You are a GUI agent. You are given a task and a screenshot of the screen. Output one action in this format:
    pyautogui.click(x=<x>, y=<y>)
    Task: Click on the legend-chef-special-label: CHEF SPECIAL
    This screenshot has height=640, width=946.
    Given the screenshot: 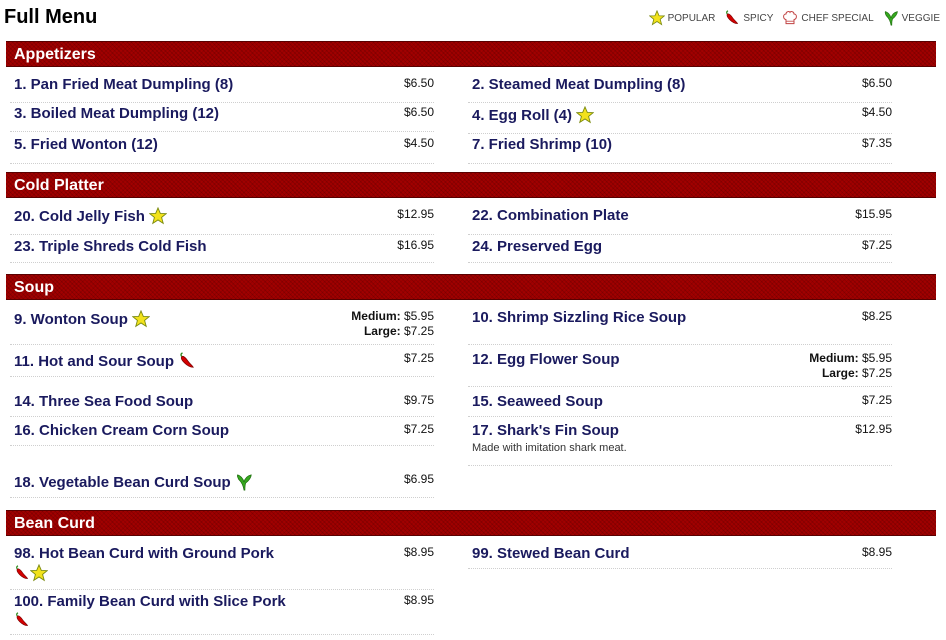 What is the action you would take?
    pyautogui.click(x=837, y=18)
    